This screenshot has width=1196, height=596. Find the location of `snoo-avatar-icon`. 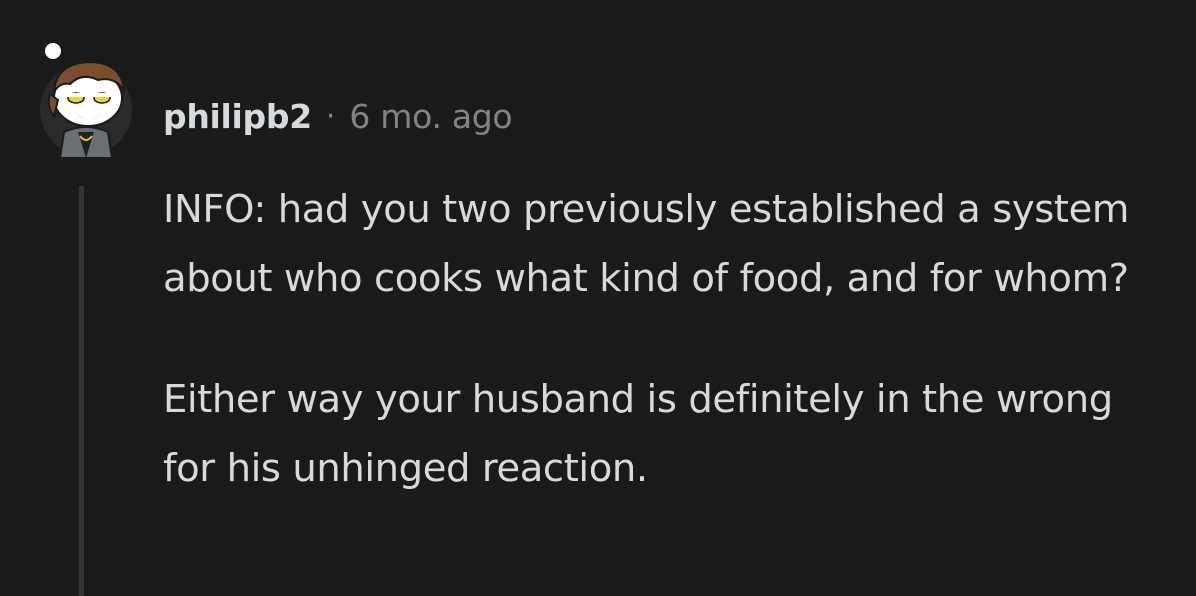

snoo-avatar-icon is located at coordinates (86, 100).